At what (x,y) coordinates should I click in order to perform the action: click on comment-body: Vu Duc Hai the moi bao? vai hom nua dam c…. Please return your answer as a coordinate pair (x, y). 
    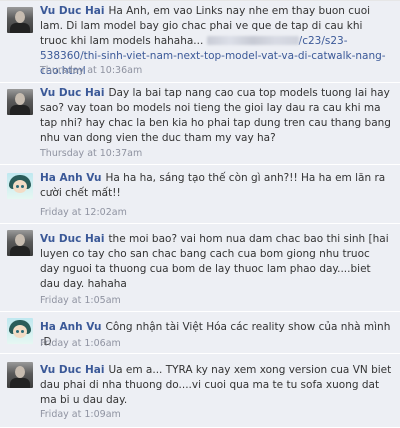
    Looking at the image, I should click on (216, 262).